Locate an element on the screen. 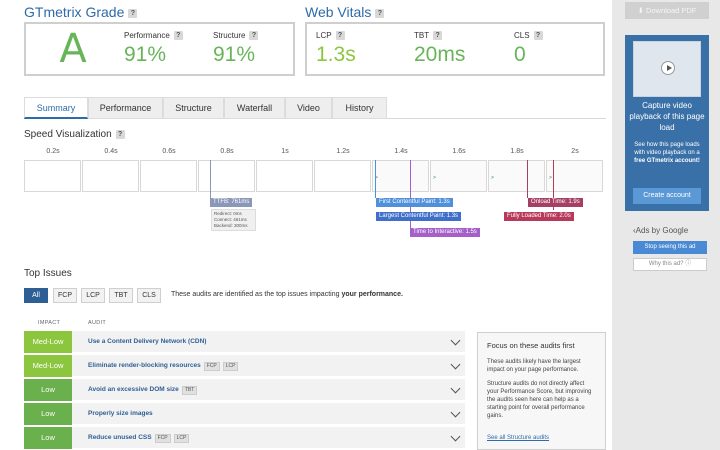  filter-fcp: FCP is located at coordinates (65, 295).